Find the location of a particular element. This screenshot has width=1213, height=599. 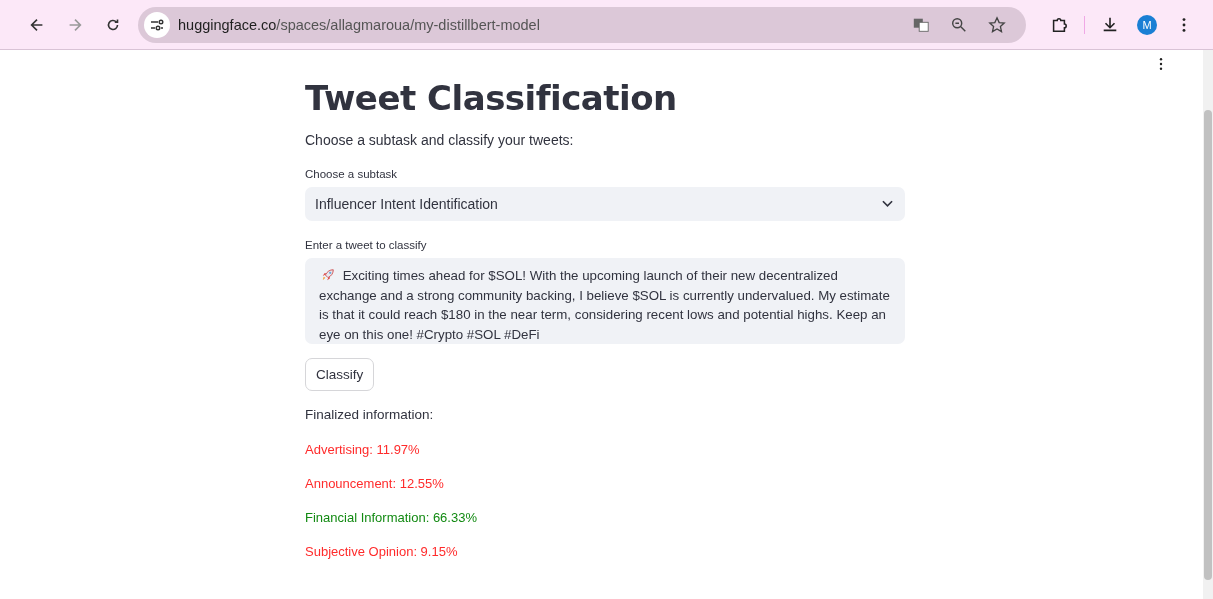

classify-button: Classify is located at coordinates (340, 374).